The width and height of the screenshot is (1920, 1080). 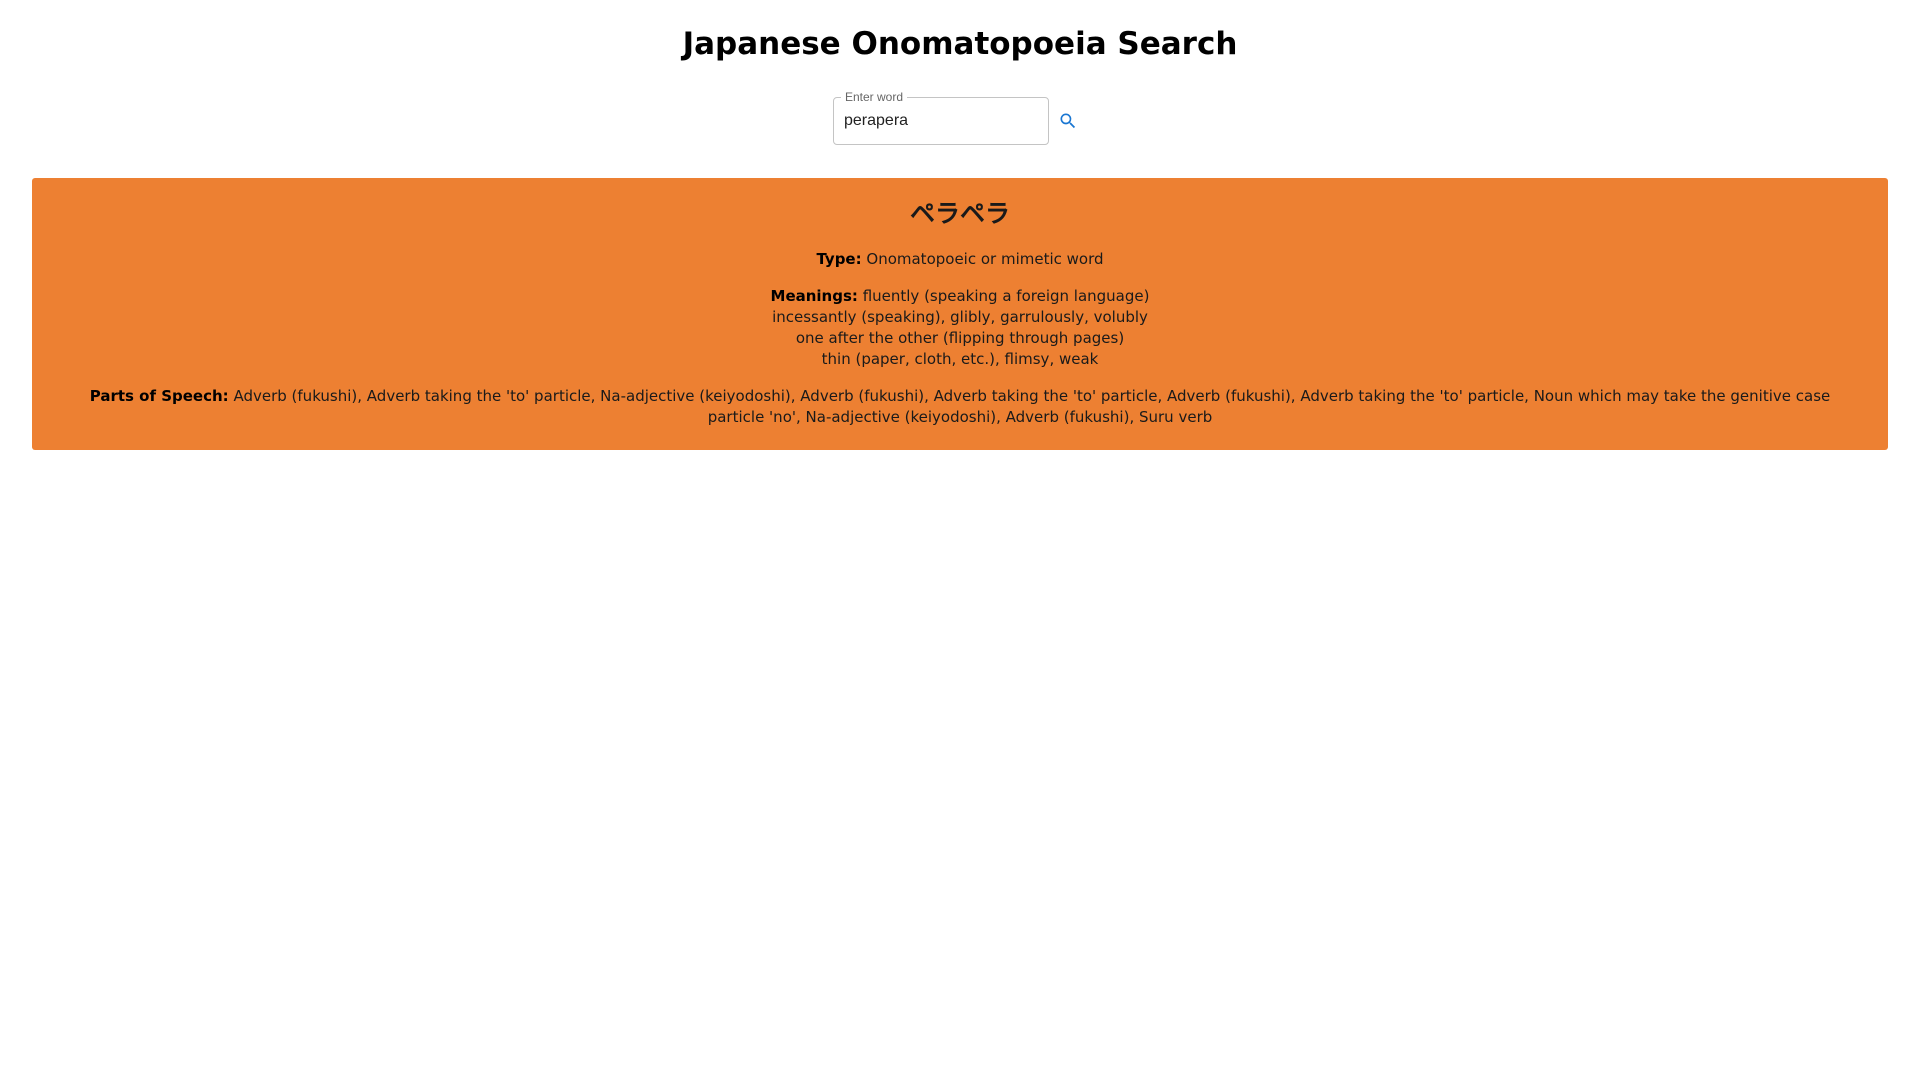 What do you see at coordinates (985, 259) in the screenshot?
I see `type-value: Onomatopoeic or mimetic word` at bounding box center [985, 259].